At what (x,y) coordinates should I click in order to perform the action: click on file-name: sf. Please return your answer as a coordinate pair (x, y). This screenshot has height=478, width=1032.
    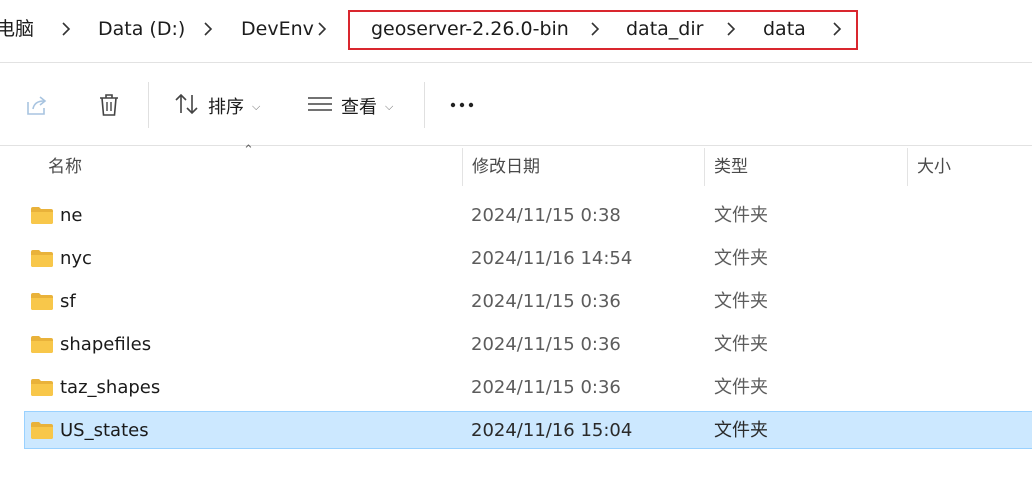
    Looking at the image, I should click on (68, 301).